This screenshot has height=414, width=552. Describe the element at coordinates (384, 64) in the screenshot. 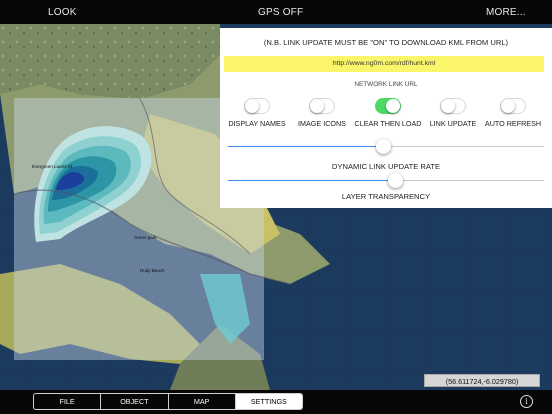

I see `network-link-url-field: http://www.ng0m.com/rdf/hunt.kml` at that location.